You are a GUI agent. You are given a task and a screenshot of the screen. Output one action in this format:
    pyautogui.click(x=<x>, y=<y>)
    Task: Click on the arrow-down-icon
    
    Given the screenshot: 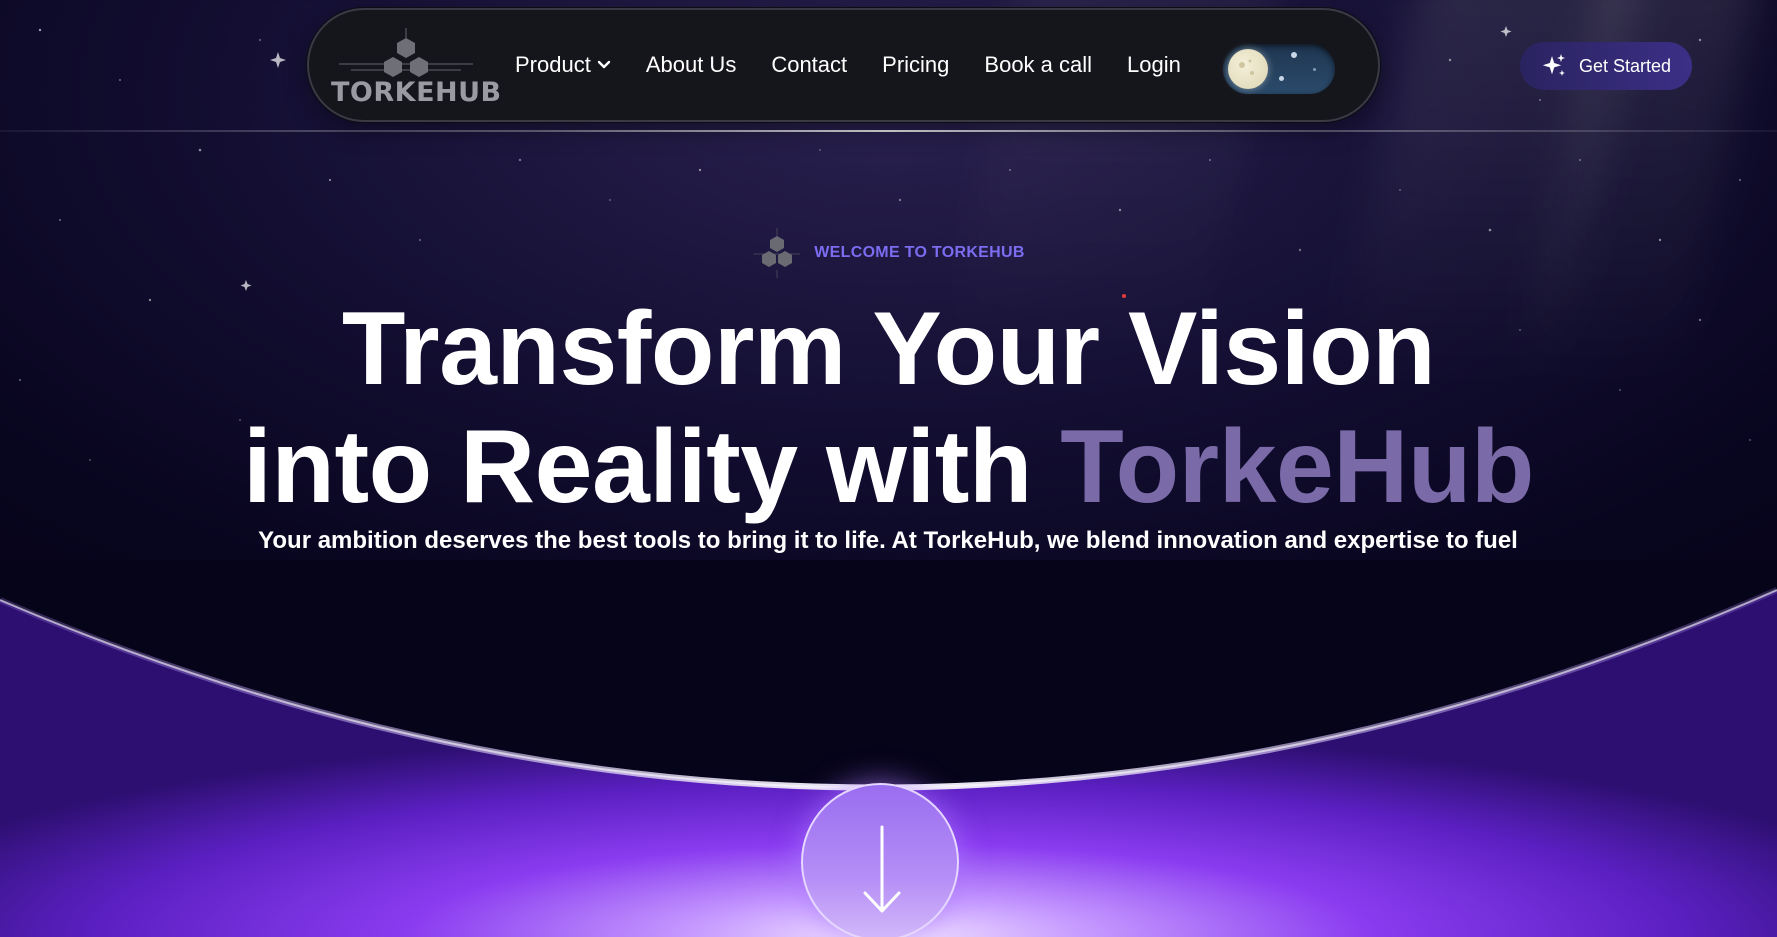 What is the action you would take?
    pyautogui.click(x=882, y=869)
    